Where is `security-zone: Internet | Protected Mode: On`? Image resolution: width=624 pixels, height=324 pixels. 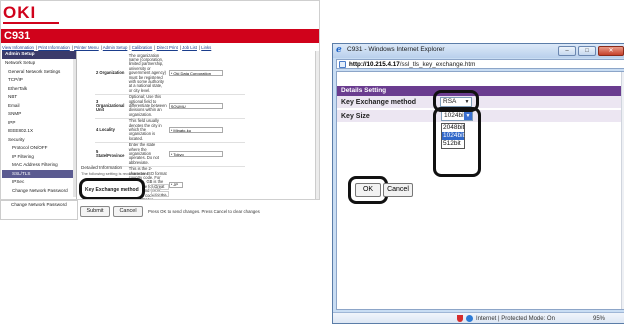
security-zone: Internet | Protected Mode: On is located at coordinates (515, 319).